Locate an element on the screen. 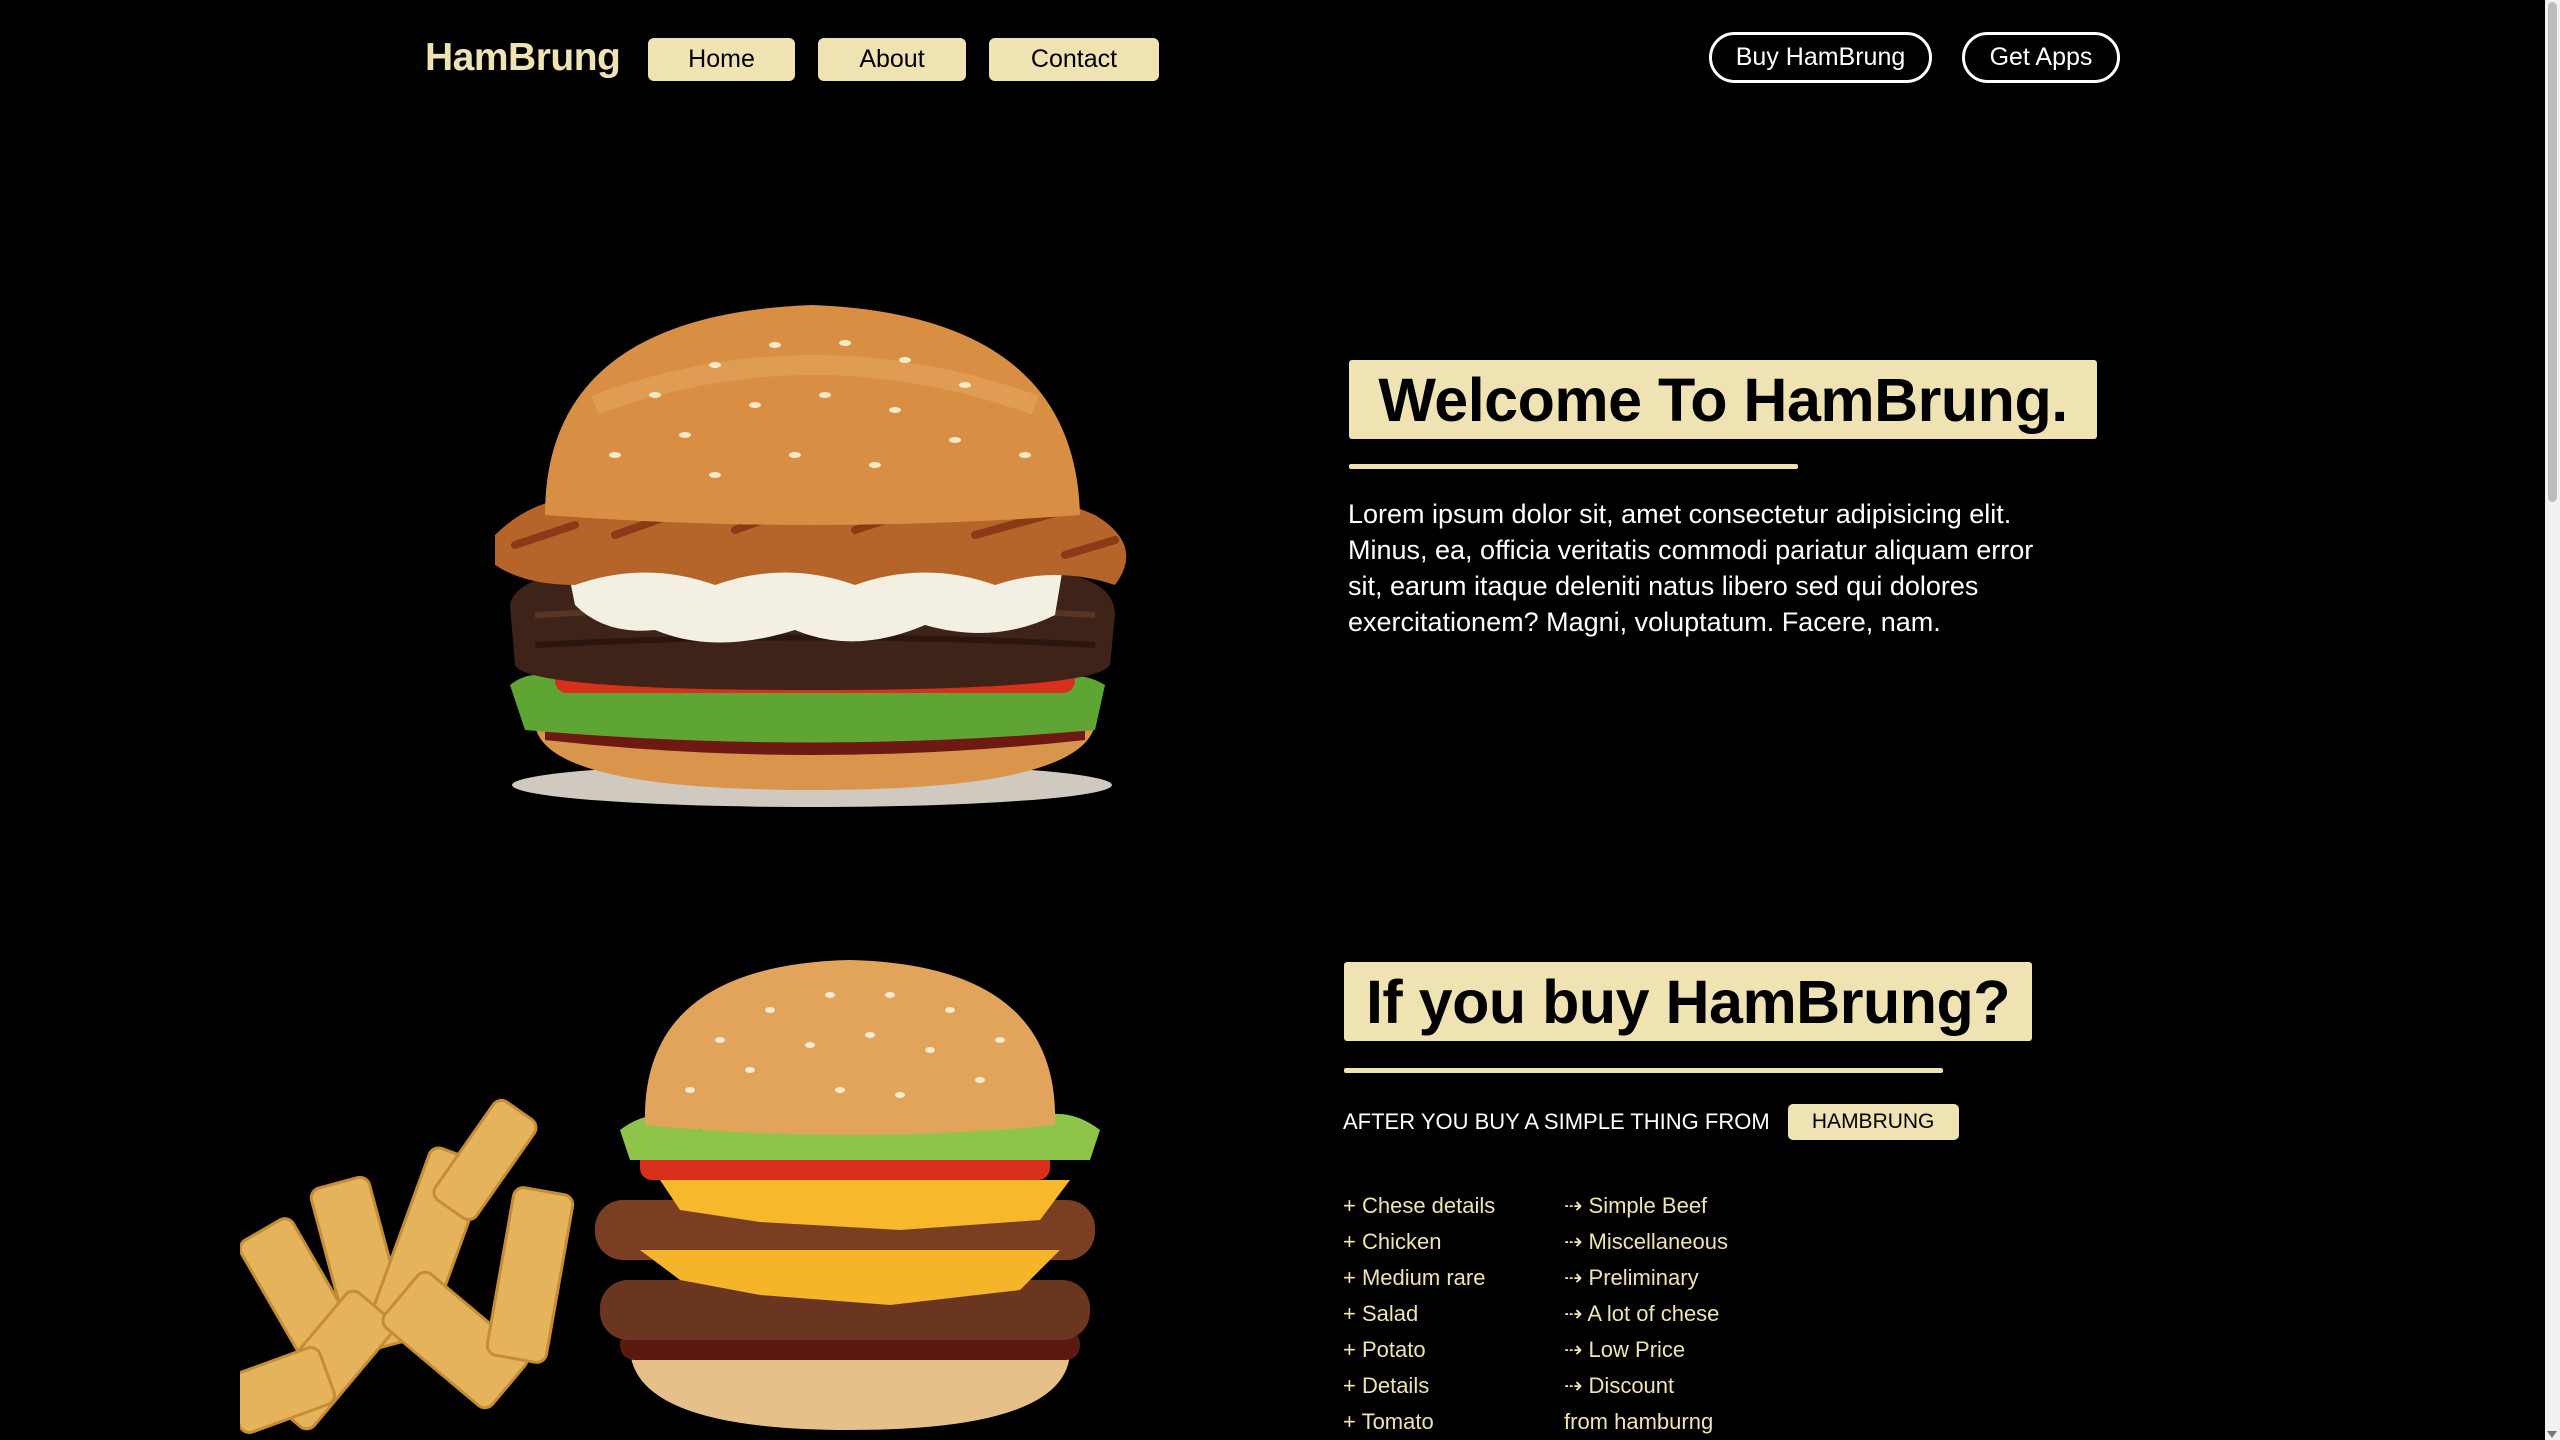 The height and width of the screenshot is (1440, 2560). nav-about-button: About is located at coordinates (892, 59).